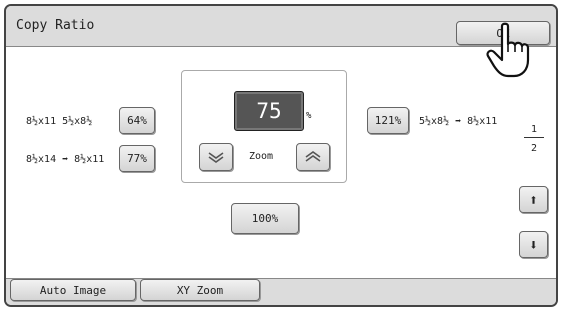  What do you see at coordinates (261, 156) in the screenshot?
I see `zoom-label: Zoom` at bounding box center [261, 156].